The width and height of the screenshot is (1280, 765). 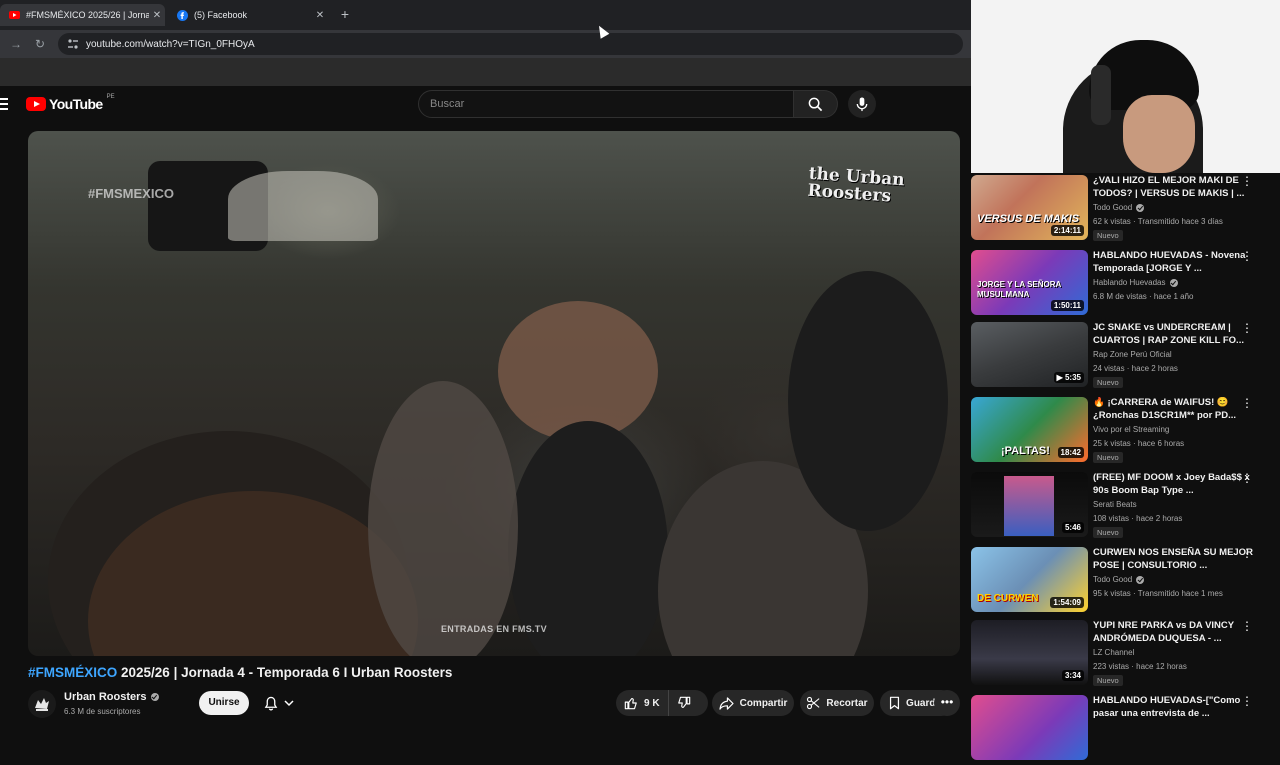 What do you see at coordinates (40, 44) in the screenshot?
I see `reload-icon: ↻` at bounding box center [40, 44].